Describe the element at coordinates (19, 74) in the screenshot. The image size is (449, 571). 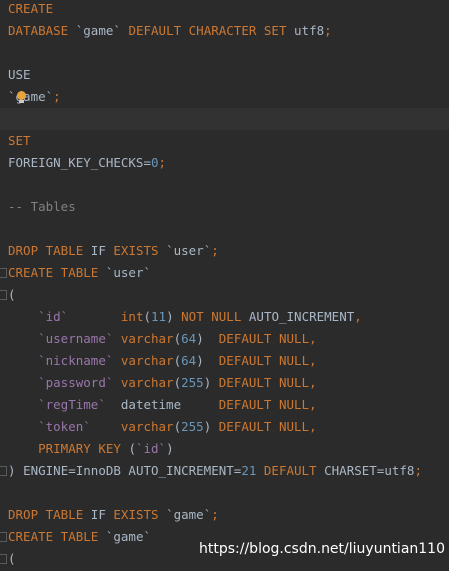
I see `keyword: USE` at that location.